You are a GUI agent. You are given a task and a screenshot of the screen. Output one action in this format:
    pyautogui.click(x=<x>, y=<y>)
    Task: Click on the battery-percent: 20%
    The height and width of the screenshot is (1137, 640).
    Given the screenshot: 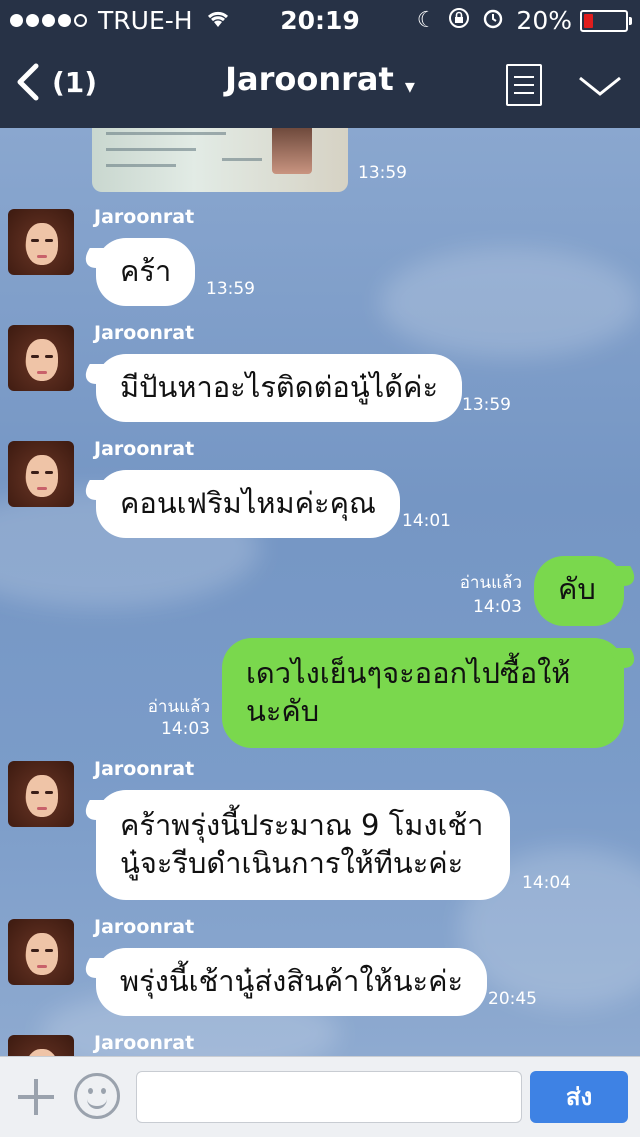 What is the action you would take?
    pyautogui.click(x=544, y=20)
    